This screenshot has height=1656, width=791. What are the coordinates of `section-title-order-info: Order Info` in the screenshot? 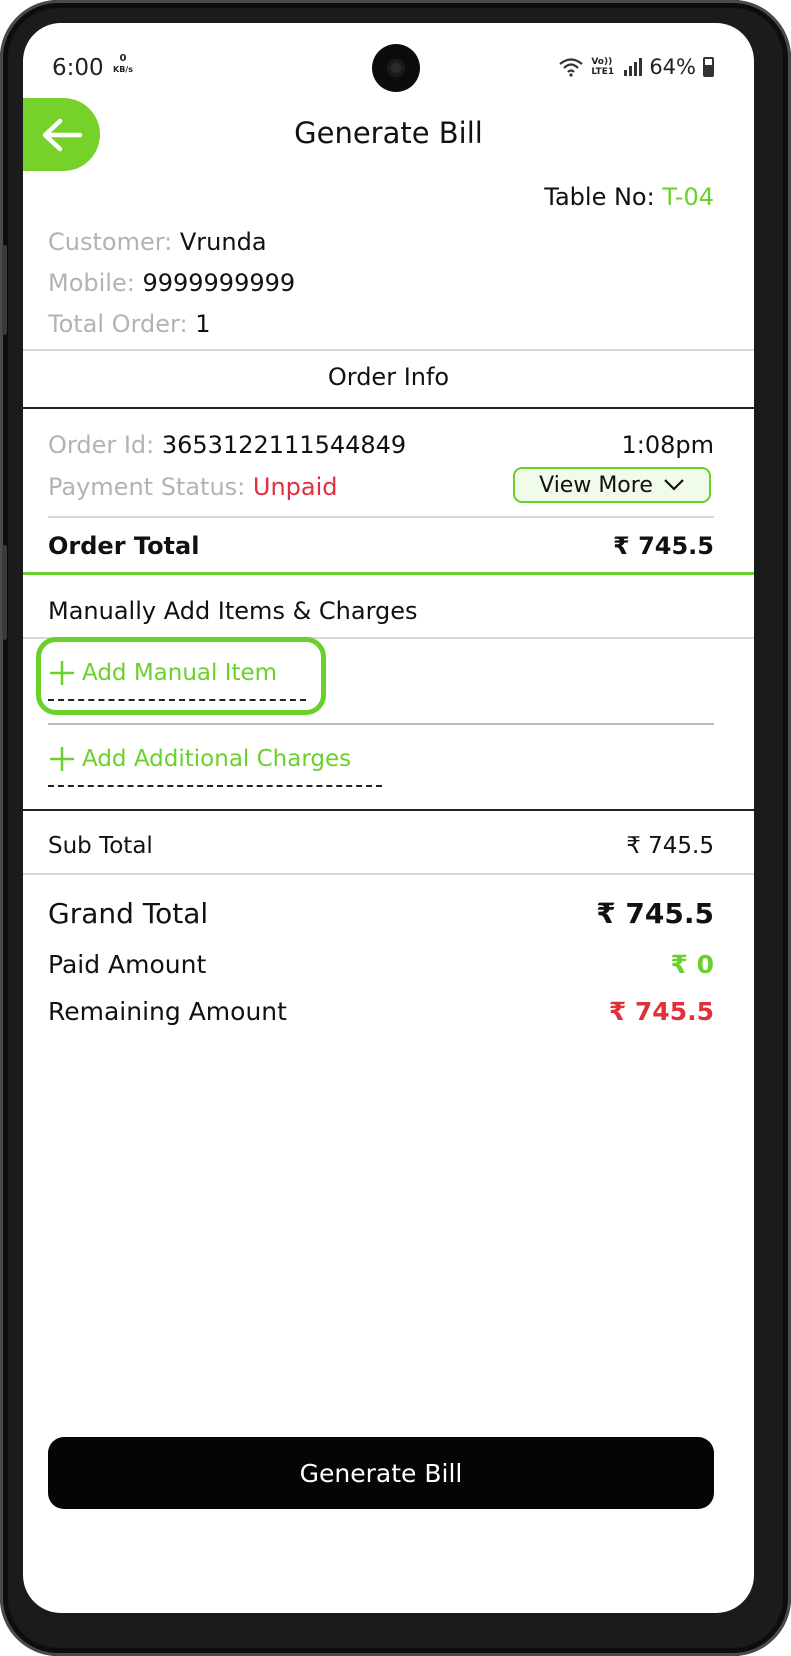 It's located at (388, 377).